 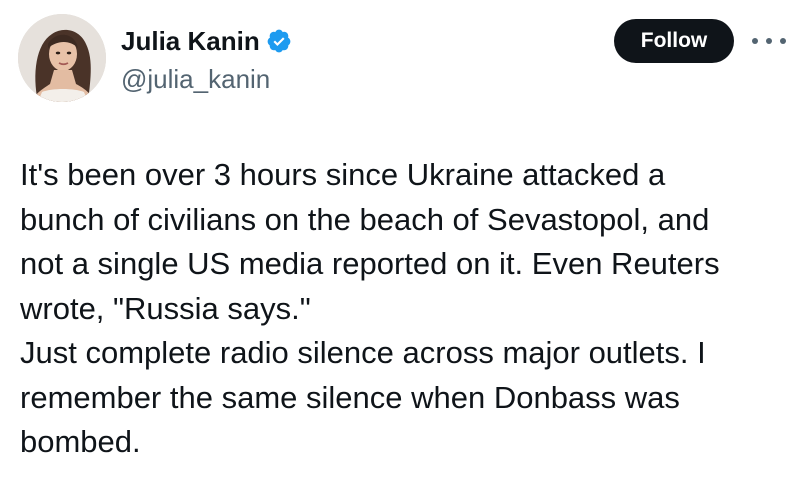 What do you see at coordinates (190, 41) in the screenshot?
I see `display-name: Julia Kanin` at bounding box center [190, 41].